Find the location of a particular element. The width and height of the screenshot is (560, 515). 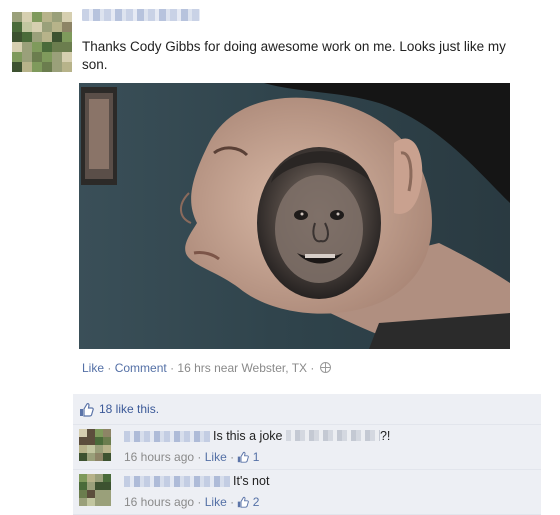

likes-count-text: 18 like this. is located at coordinates (129, 409).